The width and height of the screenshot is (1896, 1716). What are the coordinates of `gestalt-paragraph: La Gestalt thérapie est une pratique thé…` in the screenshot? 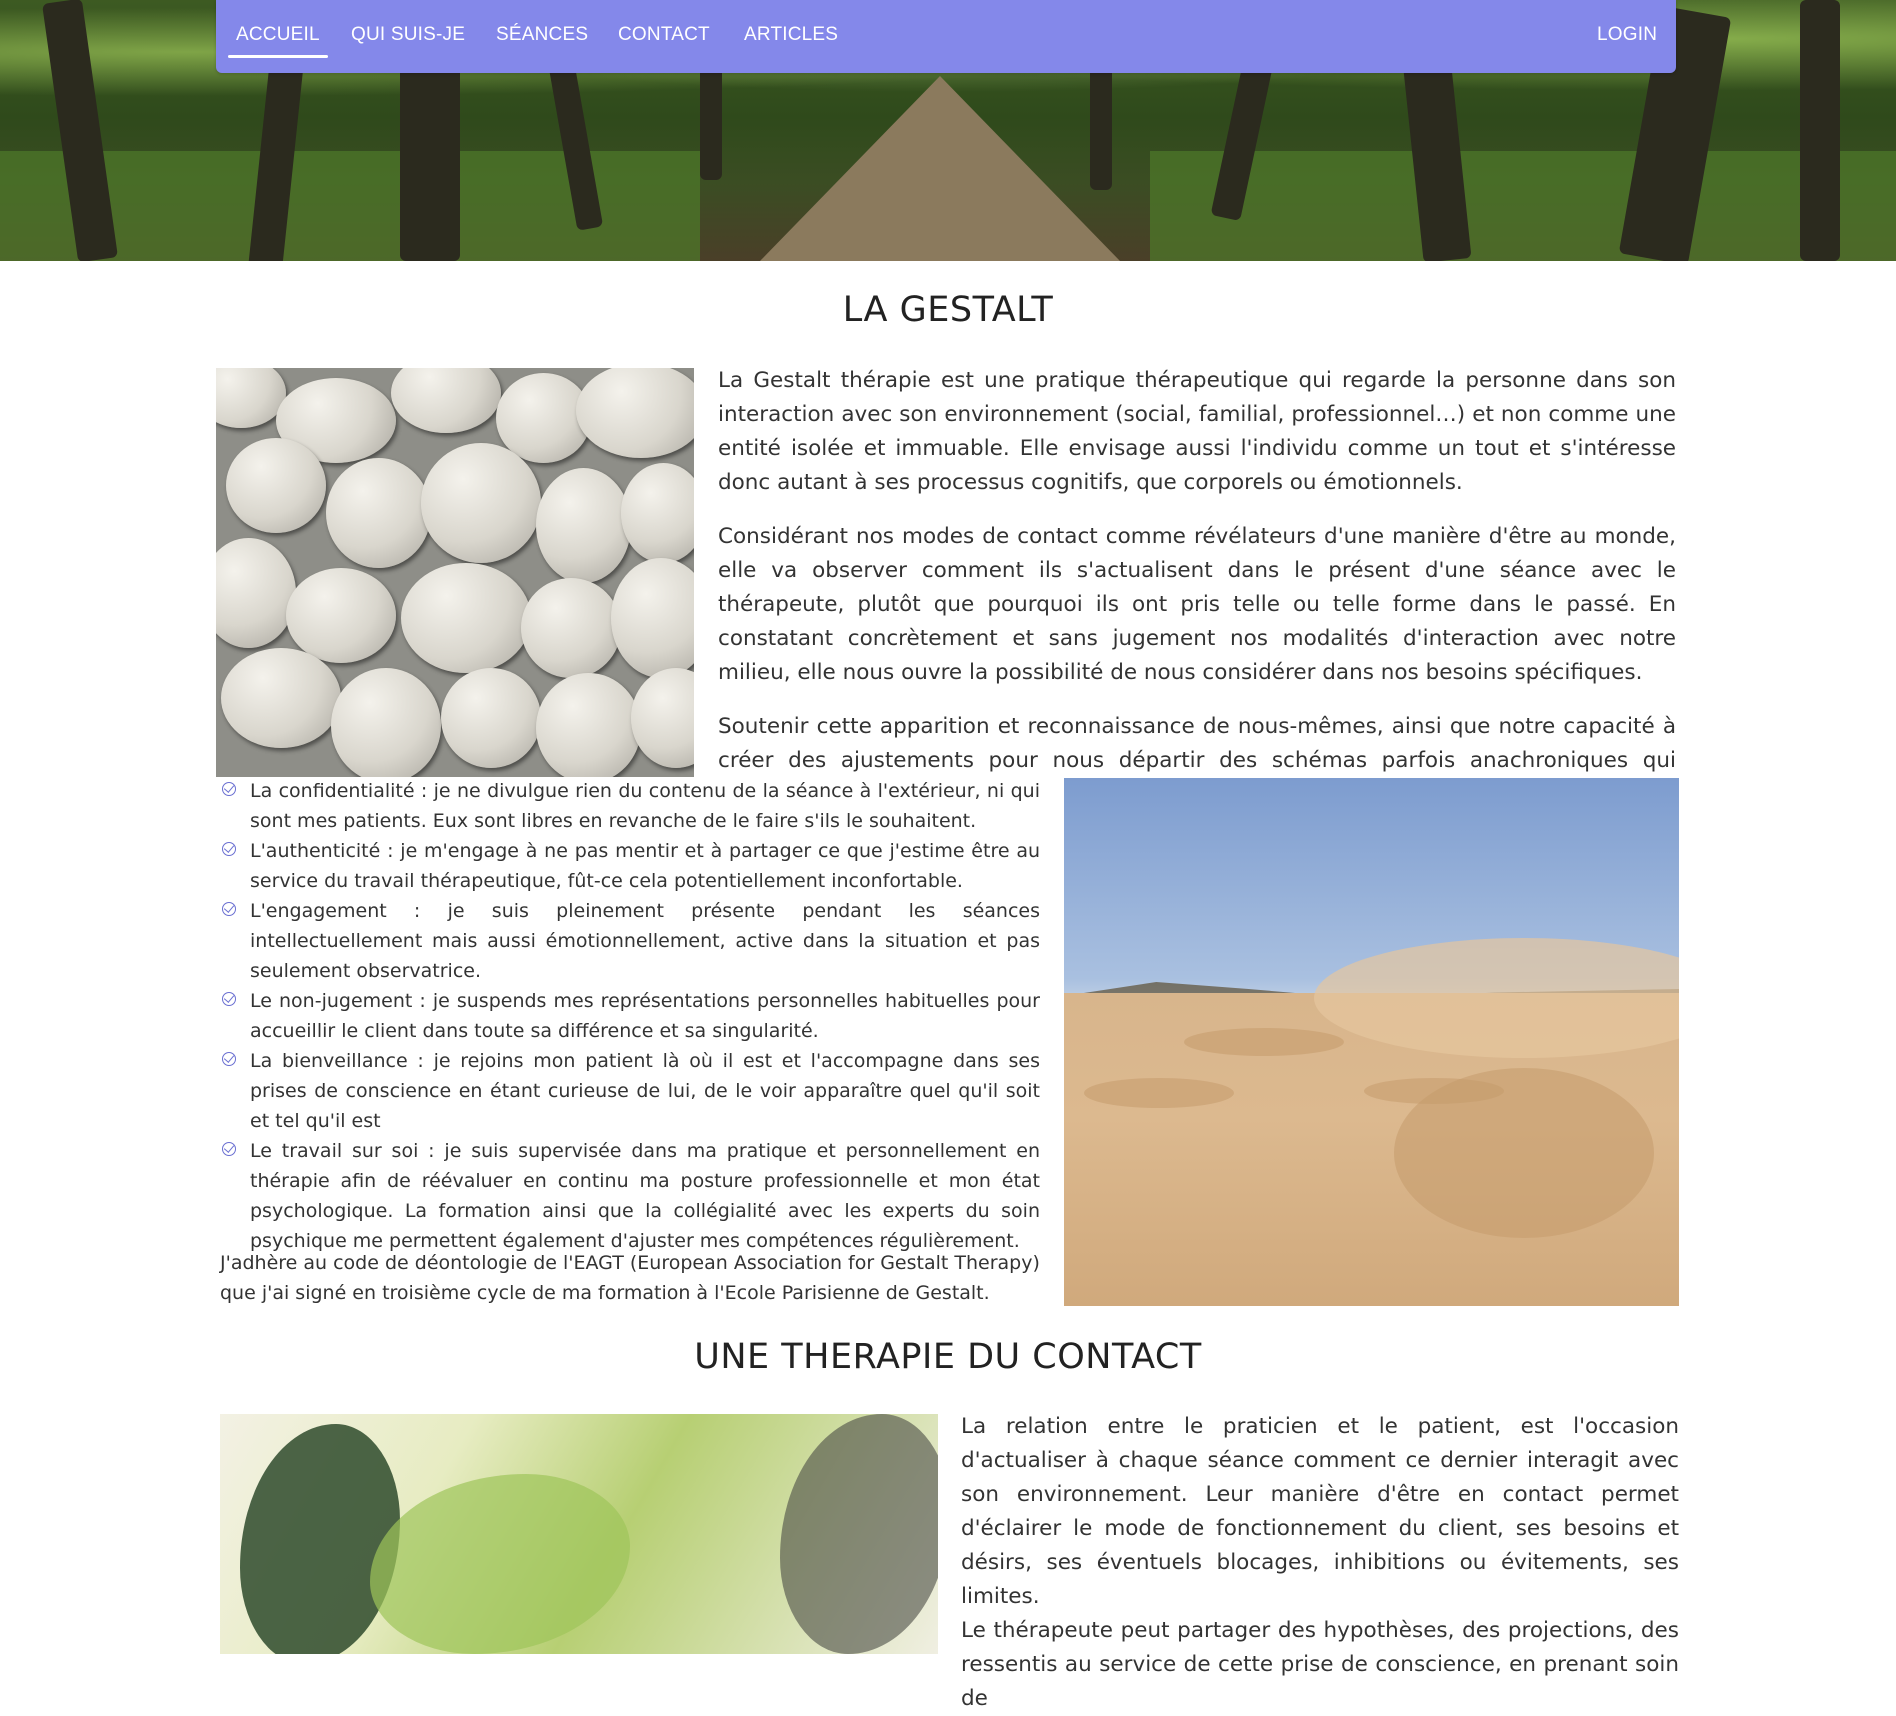 It's located at (1197, 431).